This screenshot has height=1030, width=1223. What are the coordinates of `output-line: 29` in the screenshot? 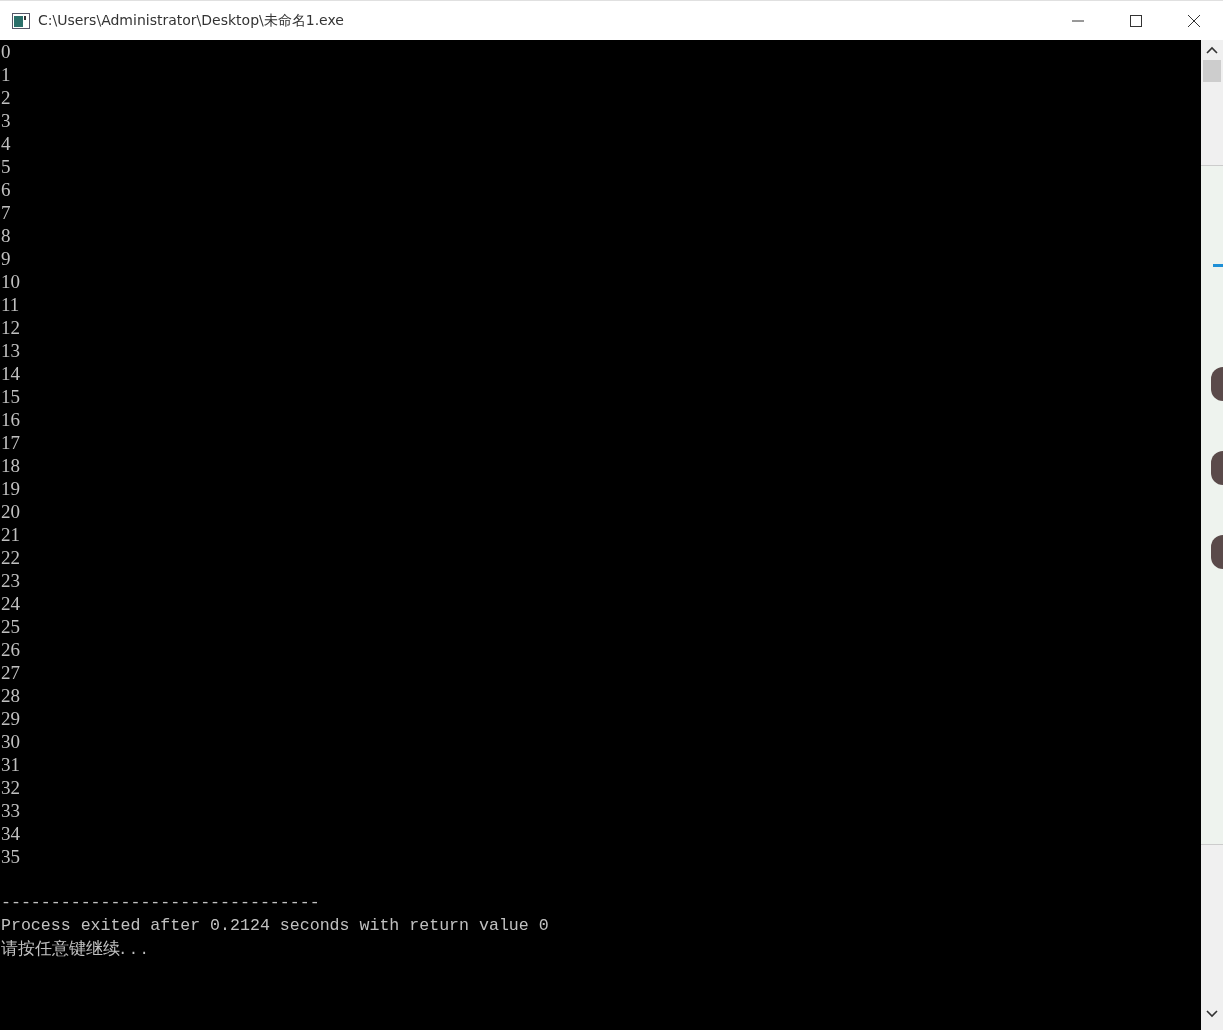 It's located at (10, 718).